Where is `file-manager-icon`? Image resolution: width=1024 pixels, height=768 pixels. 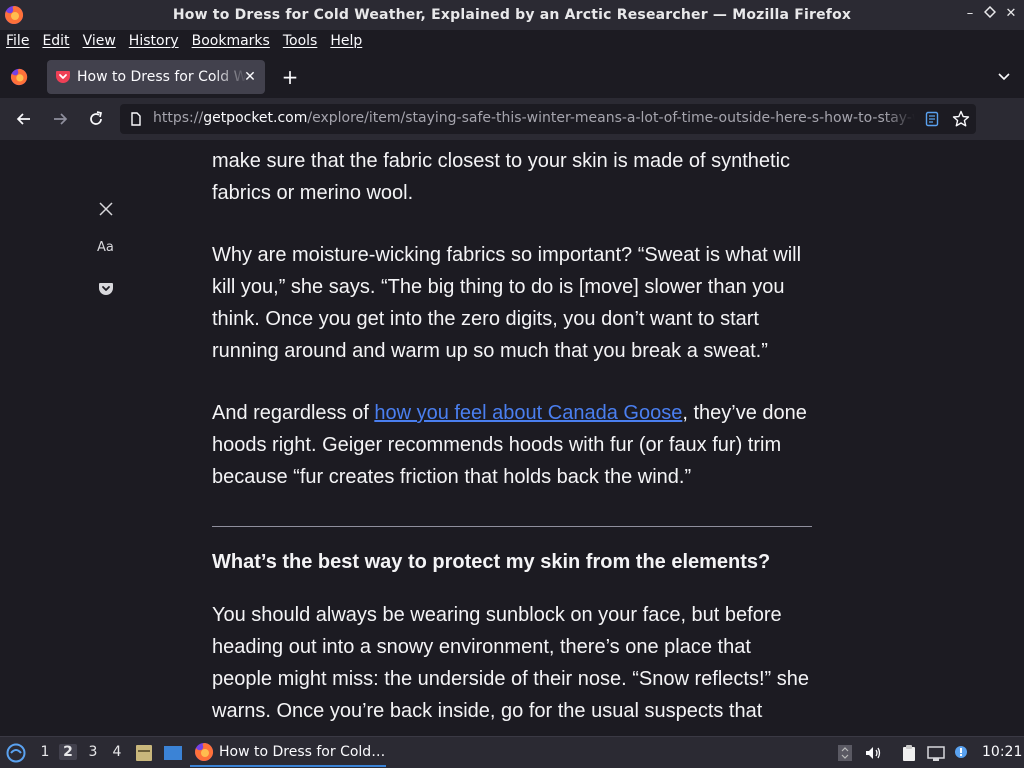
file-manager-icon is located at coordinates (144, 753).